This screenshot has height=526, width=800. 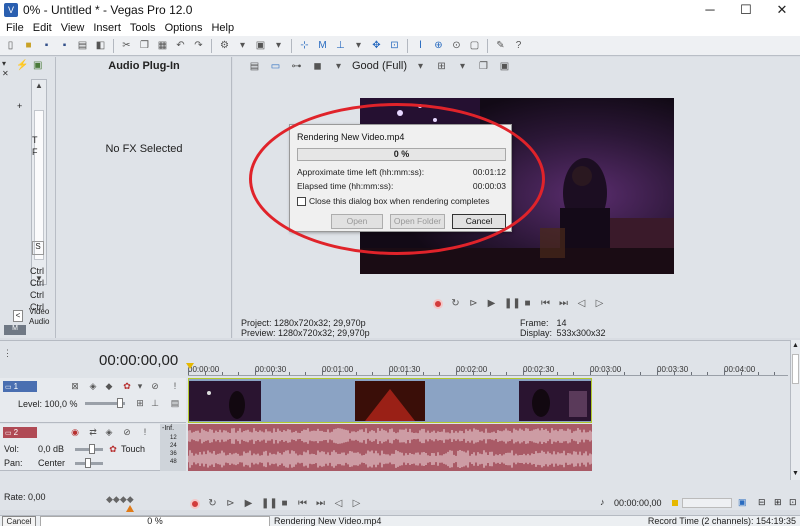 What do you see at coordinates (190, 366) in the screenshot?
I see `cursor-marker-icon` at bounding box center [190, 366].